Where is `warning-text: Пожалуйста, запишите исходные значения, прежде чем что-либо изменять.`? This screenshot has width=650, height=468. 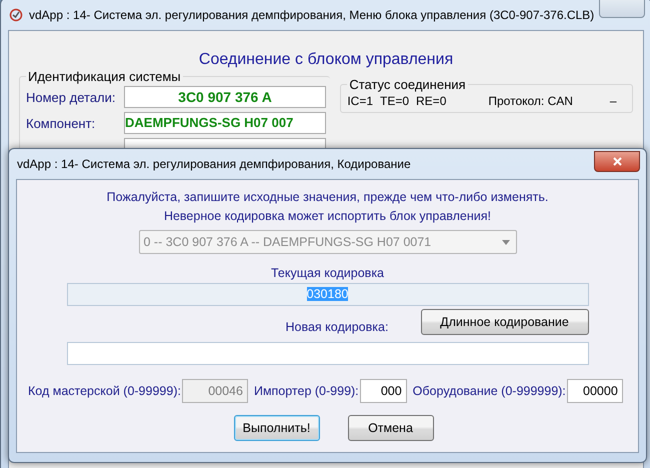
warning-text: Пожалуйста, запишите исходные значения, прежде чем что-либо изменять. is located at coordinates (327, 197).